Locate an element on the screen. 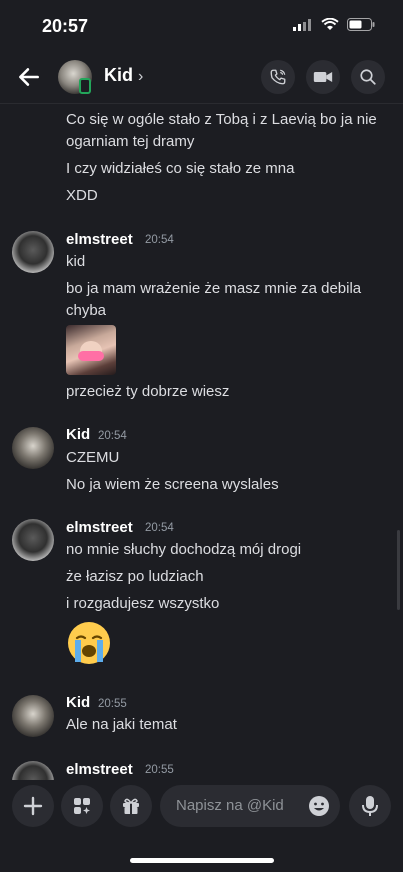 This screenshot has width=403, height=872. back-arrow-icon is located at coordinates (29, 77).